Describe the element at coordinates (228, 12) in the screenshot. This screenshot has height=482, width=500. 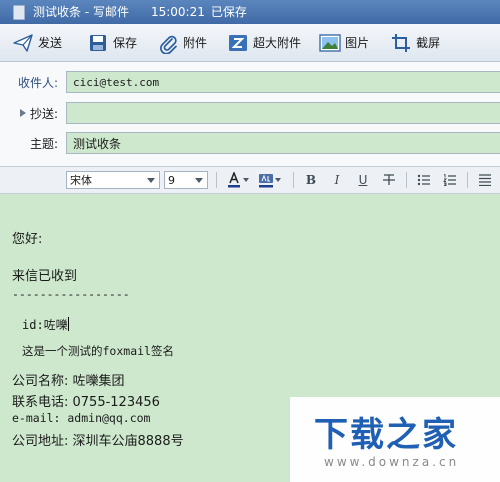
I see `save-status: 已保存` at that location.